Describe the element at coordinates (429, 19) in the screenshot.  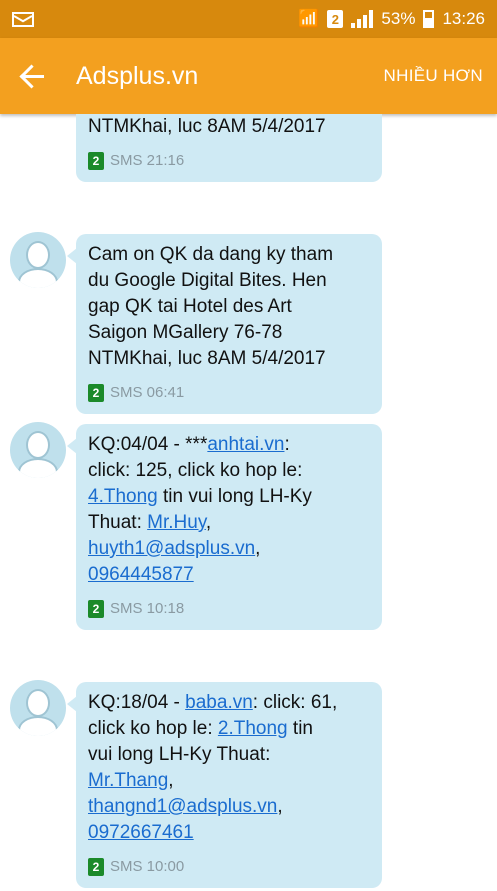
I see `battery-icon` at that location.